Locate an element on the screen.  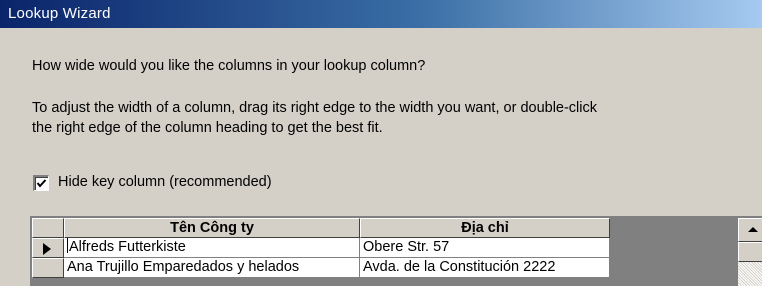
table-cell: Ana Trujillo Emparedados y helados is located at coordinates (212, 268).